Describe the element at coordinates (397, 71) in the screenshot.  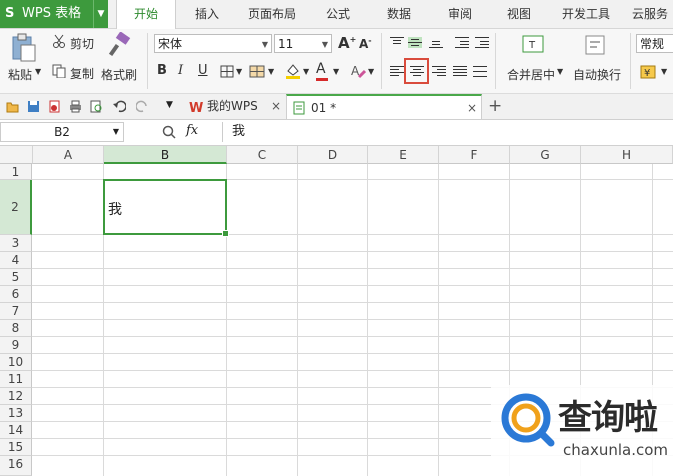
I see `align-left-icon` at that location.